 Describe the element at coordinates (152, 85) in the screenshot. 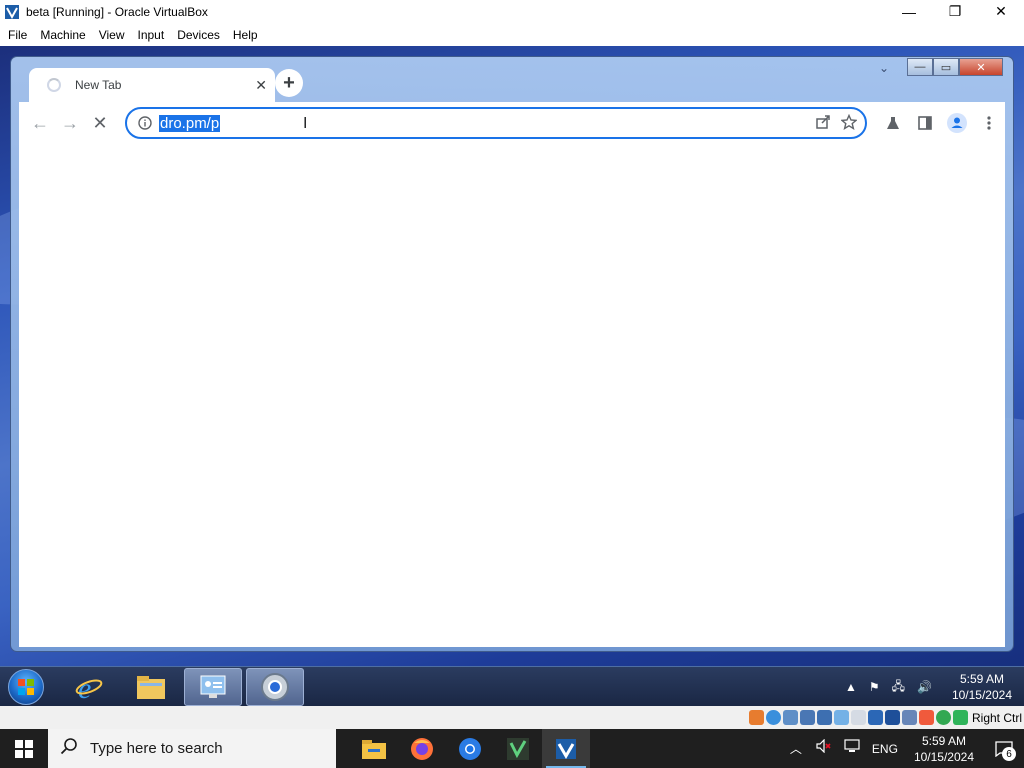

I see `tab-new-tab: New Tab ✕` at that location.